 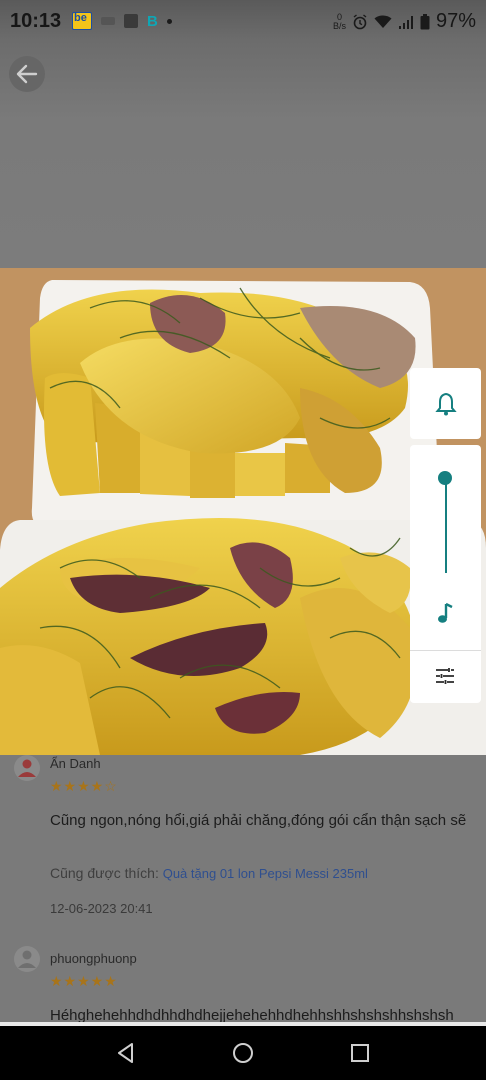 What do you see at coordinates (84, 786) in the screenshot?
I see `star-rating: ★★★★☆` at bounding box center [84, 786].